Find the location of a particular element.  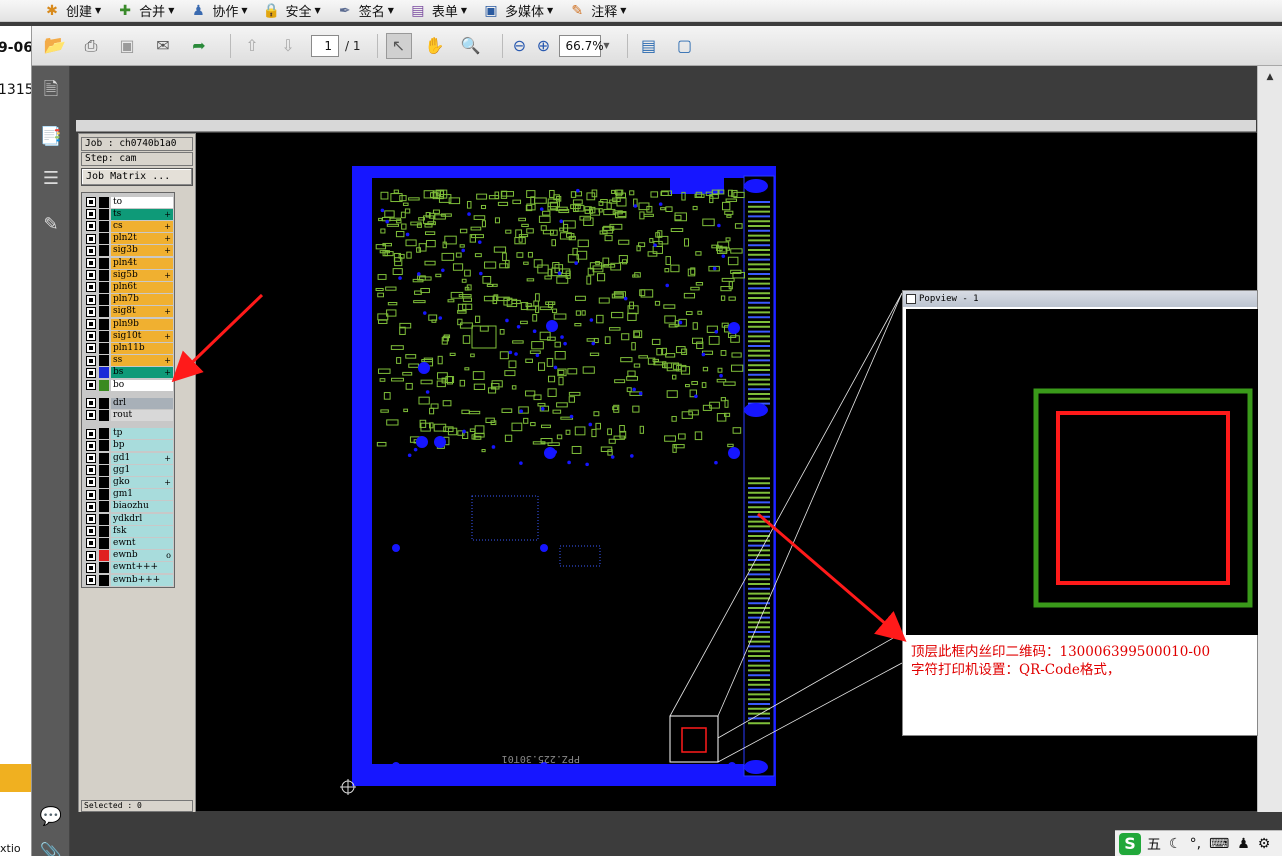

popview-title-bar: Popview - 1 is located at coordinates (1080, 299).